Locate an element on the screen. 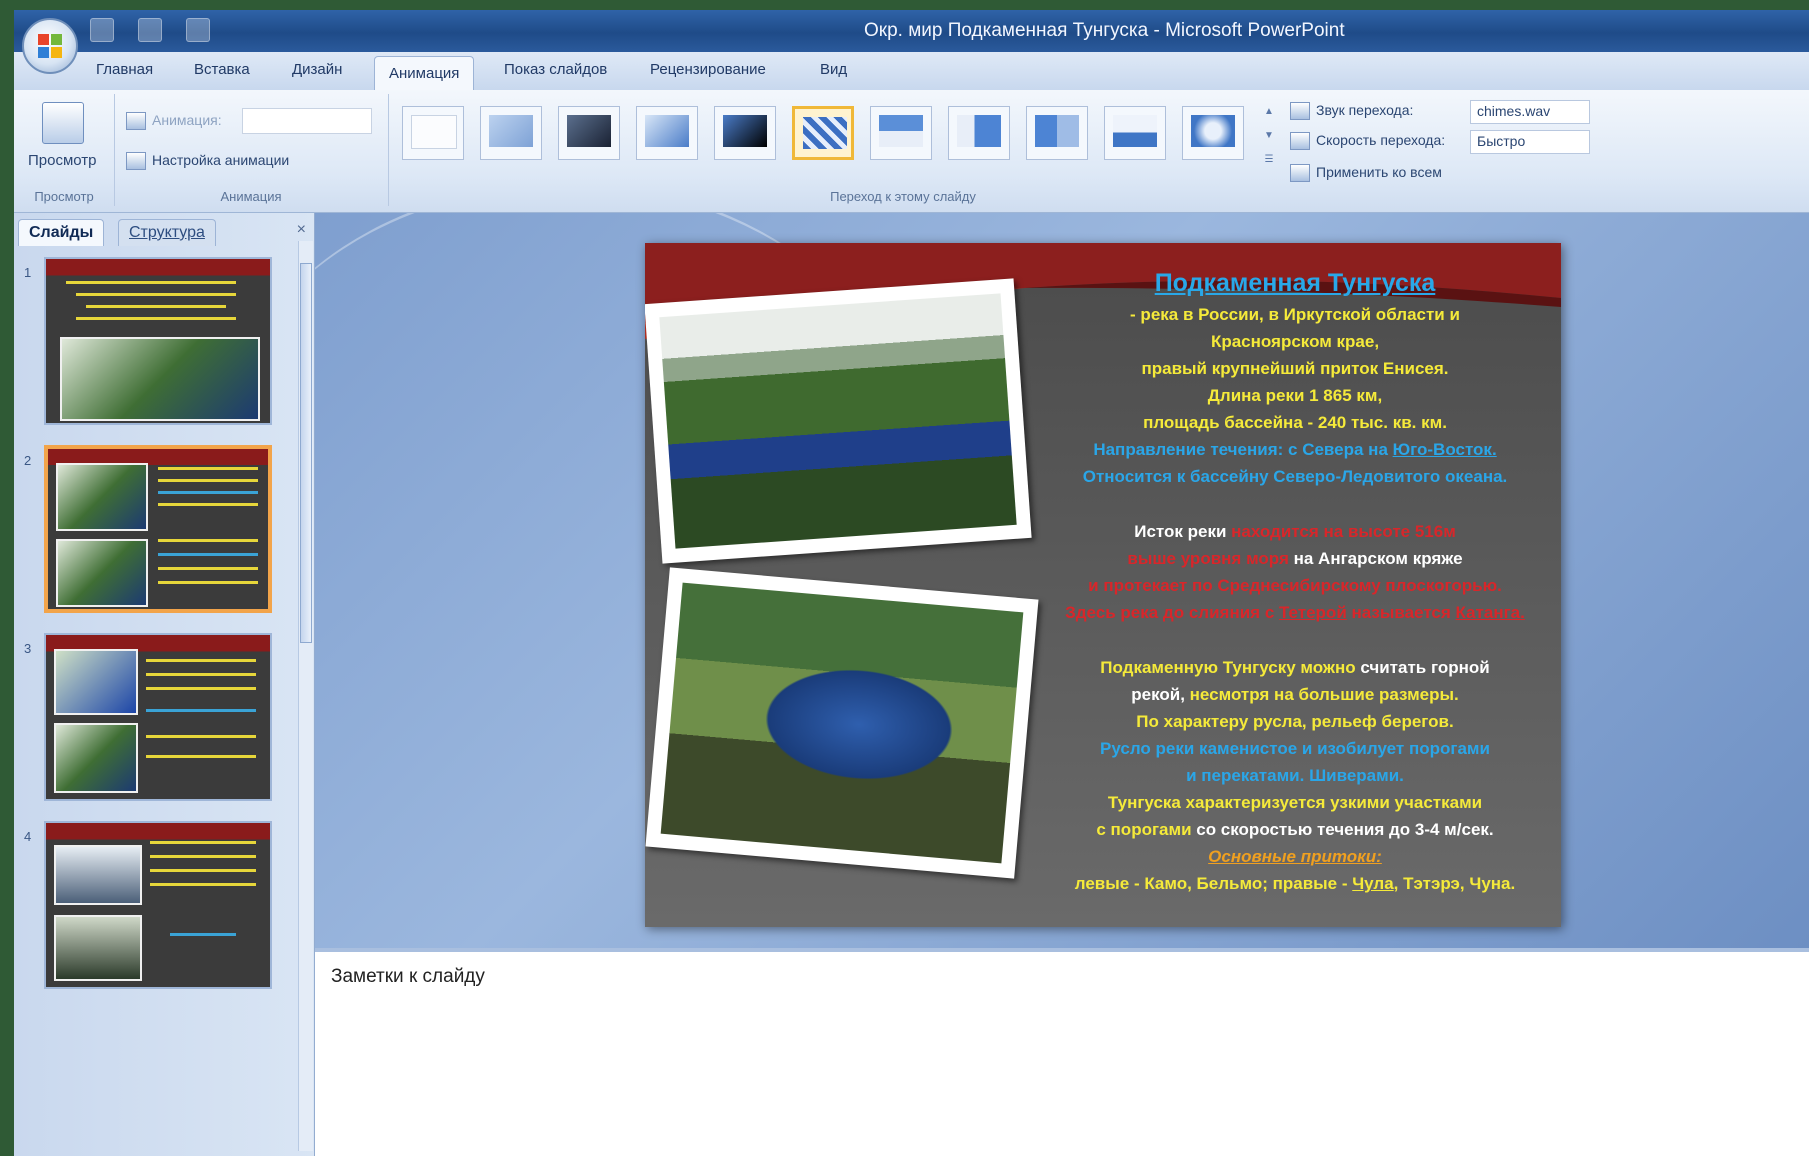  apply-all-icon is located at coordinates (1300, 173).